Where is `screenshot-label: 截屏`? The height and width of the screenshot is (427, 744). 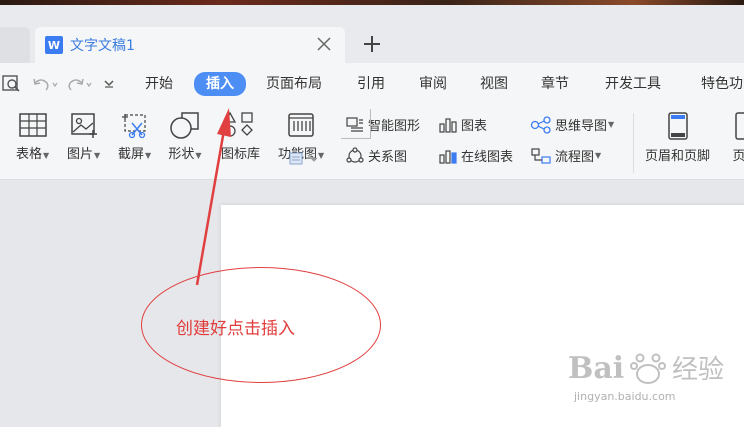 screenshot-label: 截屏 is located at coordinates (131, 154).